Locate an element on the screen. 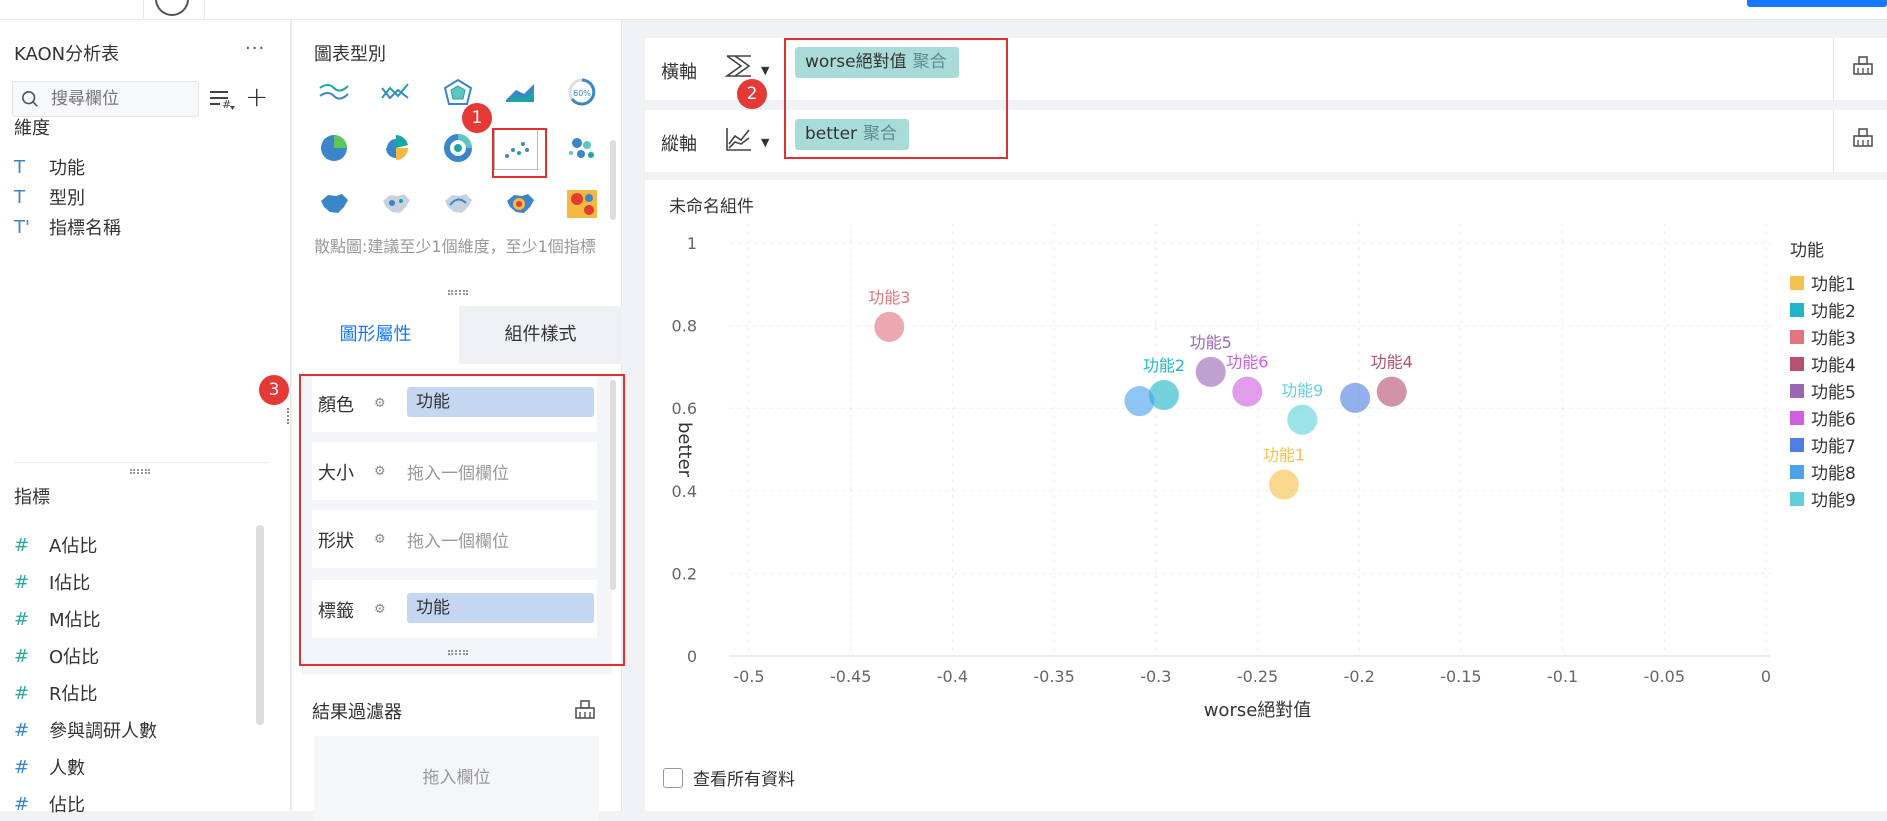 This screenshot has width=1887, height=821. metric-item: # 人數 is located at coordinates (49, 767).